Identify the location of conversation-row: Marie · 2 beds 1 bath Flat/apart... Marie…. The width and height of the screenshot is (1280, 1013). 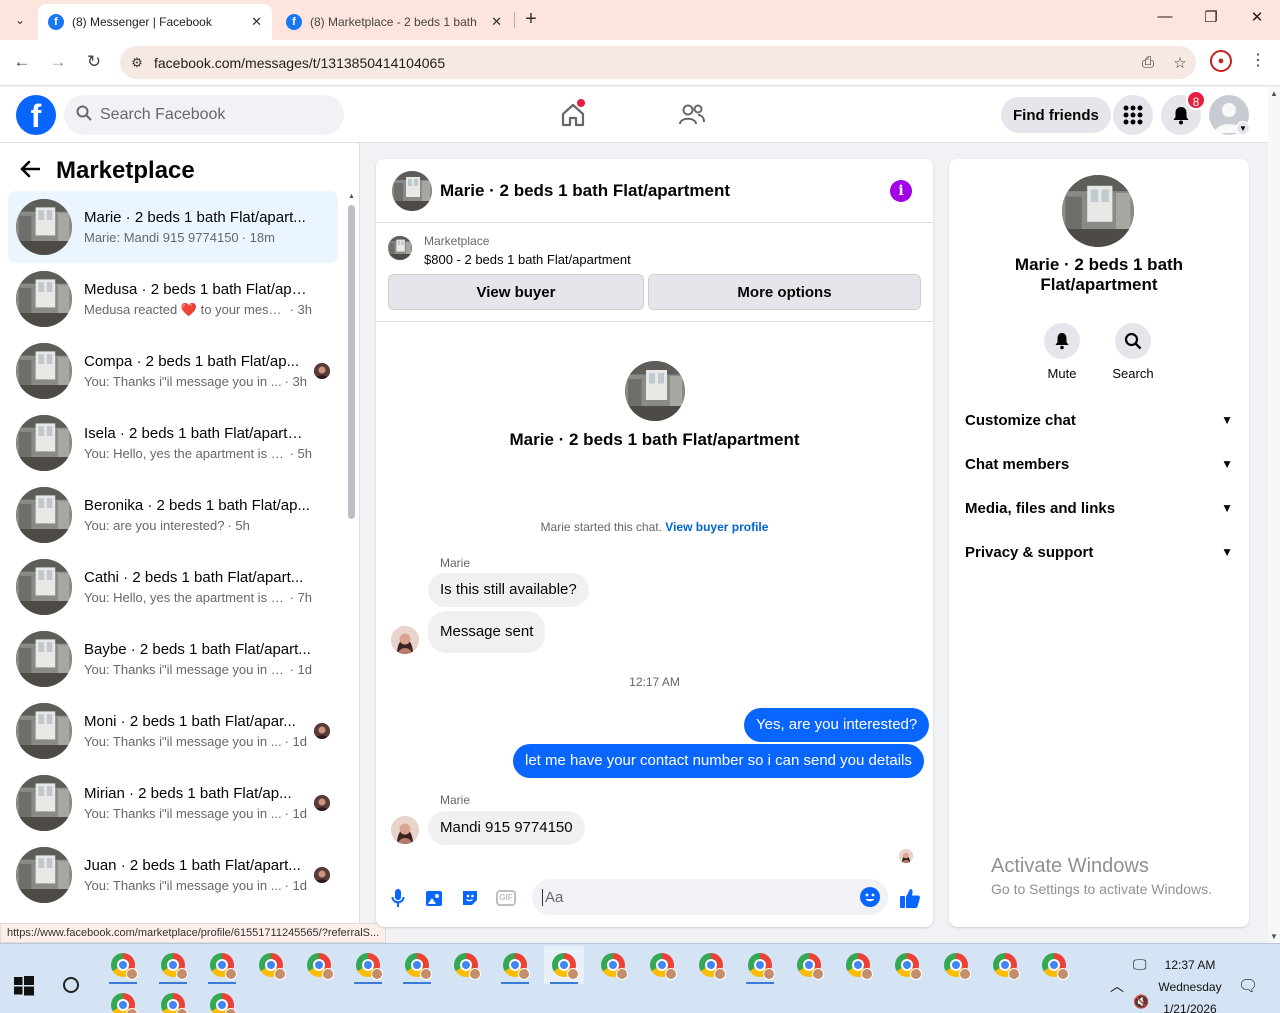
(173, 227).